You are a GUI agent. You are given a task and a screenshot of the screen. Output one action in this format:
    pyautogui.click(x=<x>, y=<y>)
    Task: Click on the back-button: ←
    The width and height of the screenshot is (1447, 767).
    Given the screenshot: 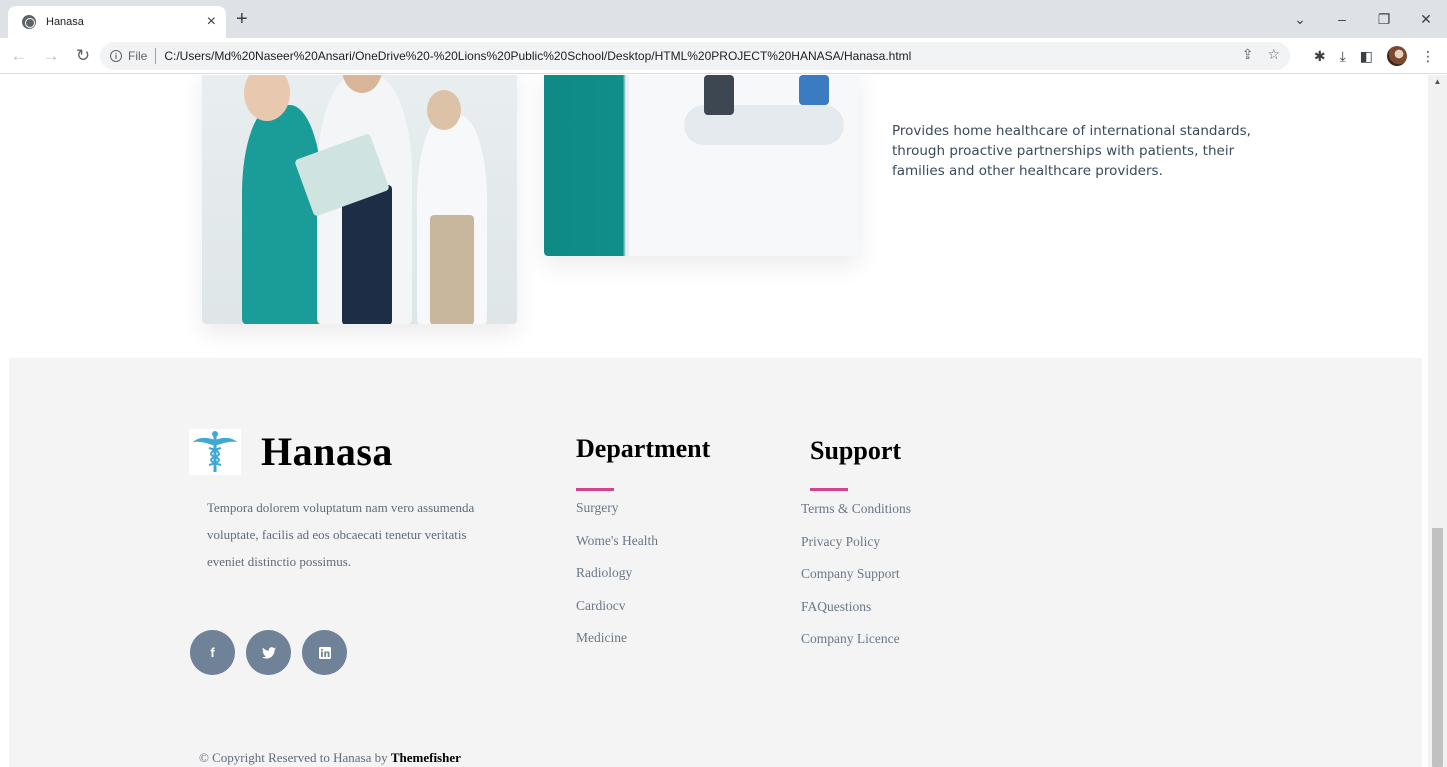 What is the action you would take?
    pyautogui.click(x=19, y=56)
    